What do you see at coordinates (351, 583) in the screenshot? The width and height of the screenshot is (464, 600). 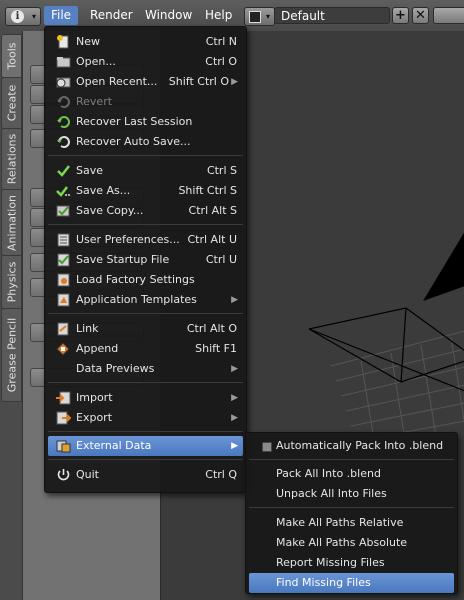 I see `menu-item-find-missing-files: Find Missing Files` at bounding box center [351, 583].